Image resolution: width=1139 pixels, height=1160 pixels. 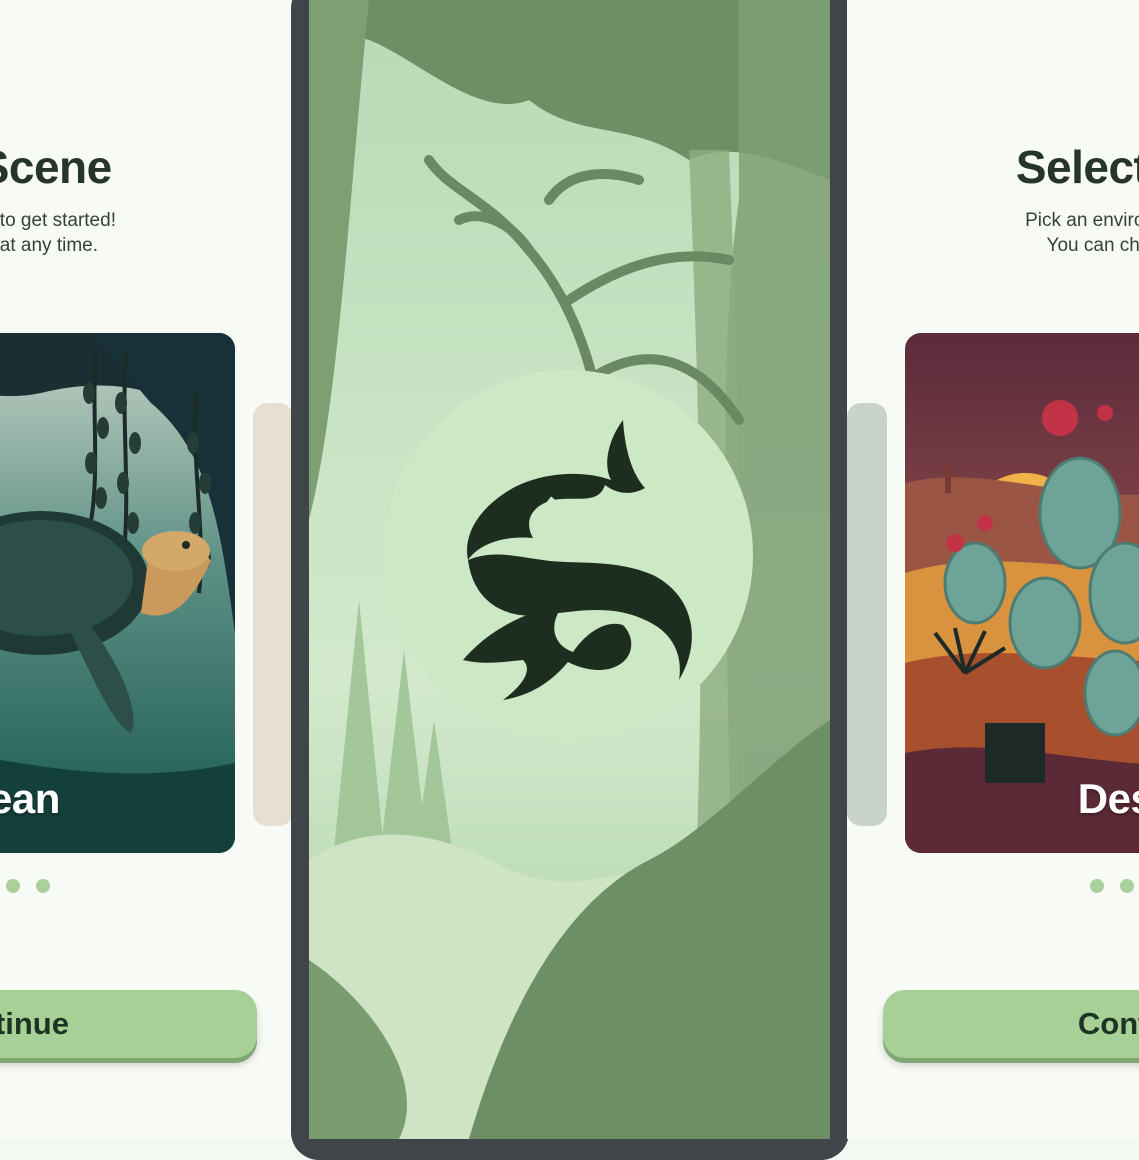 What do you see at coordinates (128, 1024) in the screenshot?
I see `continue-button: ontinue` at bounding box center [128, 1024].